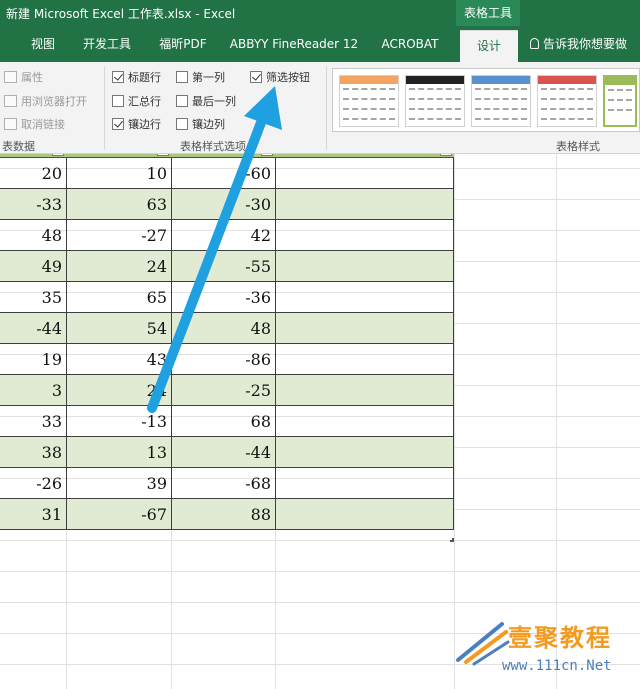 Image resolution: width=640 pixels, height=689 pixels. I want to click on table-row: 35 65 -36, so click(227, 297).